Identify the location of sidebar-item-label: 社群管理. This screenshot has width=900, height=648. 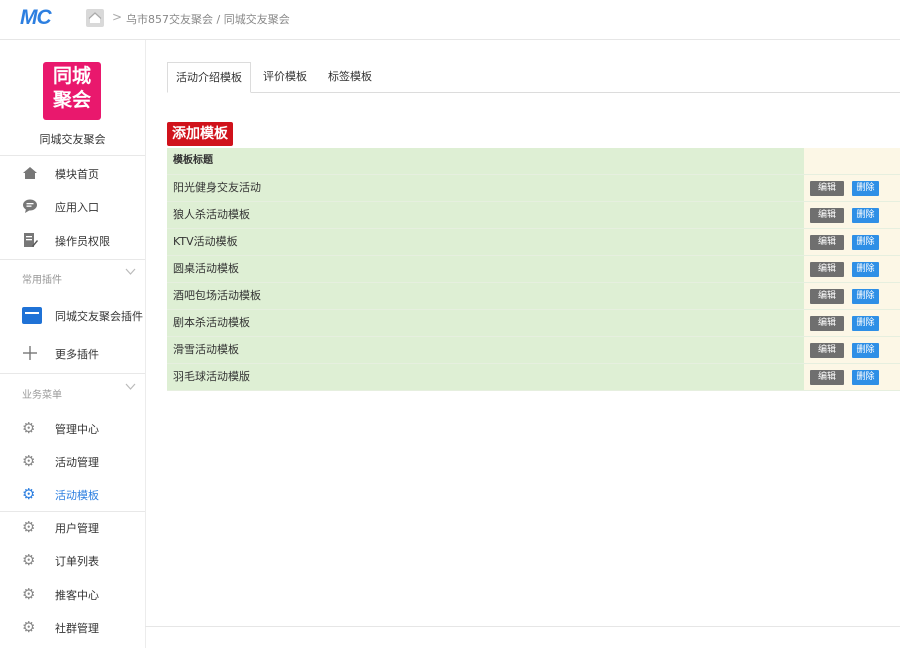
(77, 628).